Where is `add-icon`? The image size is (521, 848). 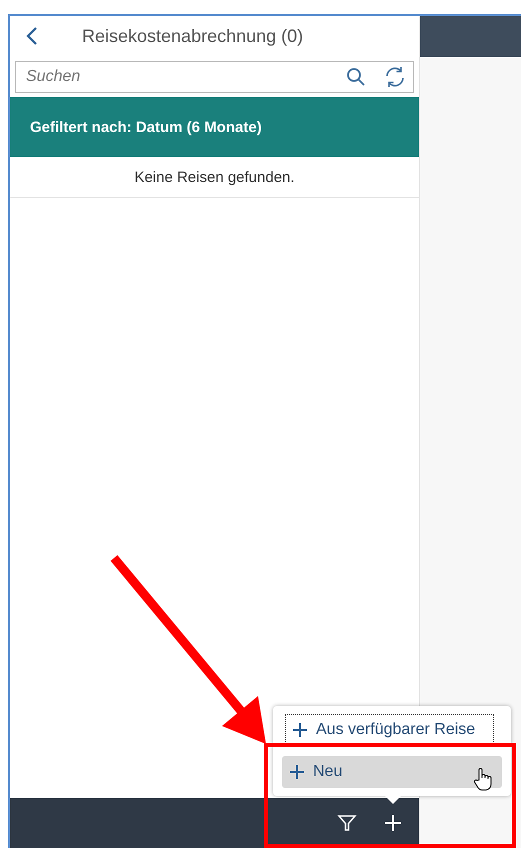 add-icon is located at coordinates (393, 823).